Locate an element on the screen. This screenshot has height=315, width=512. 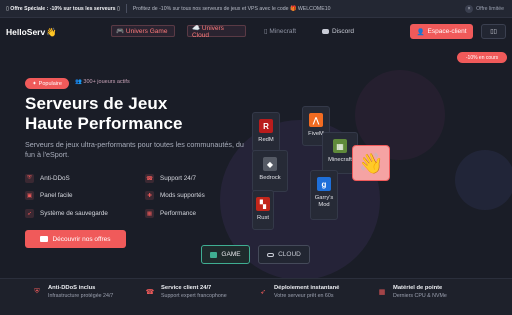
game-card-rust: ▚ Rust is located at coordinates (263, 210).